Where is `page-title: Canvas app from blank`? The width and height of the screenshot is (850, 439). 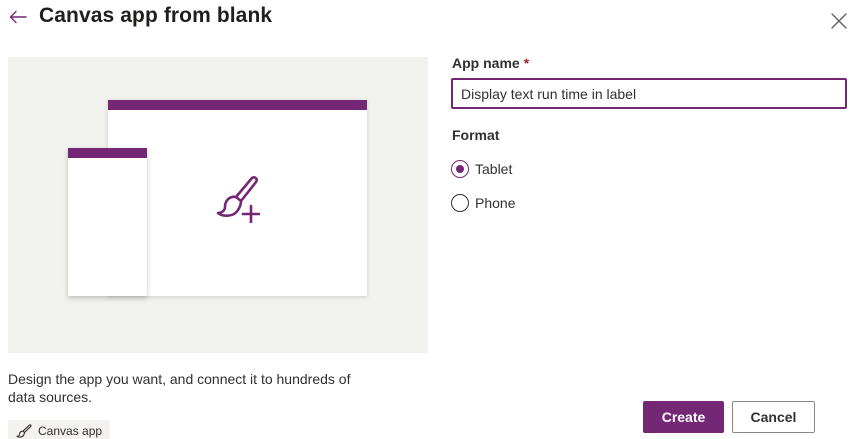
page-title: Canvas app from blank is located at coordinates (156, 15).